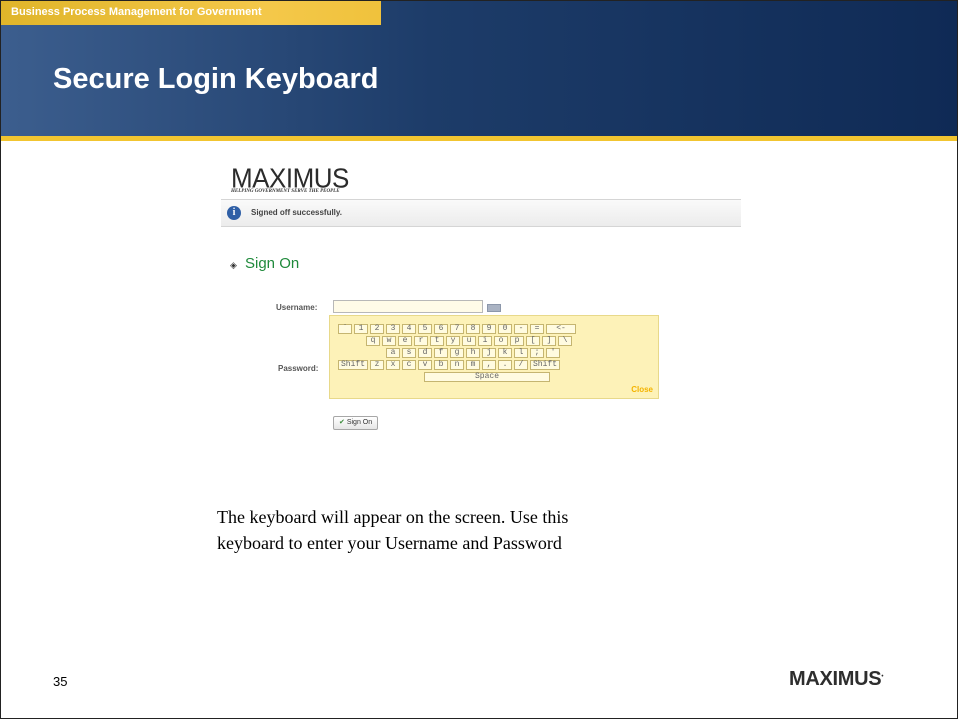 This screenshot has width=960, height=721. Describe the element at coordinates (642, 389) in the screenshot. I see `keyboard-close-link: Close` at that location.